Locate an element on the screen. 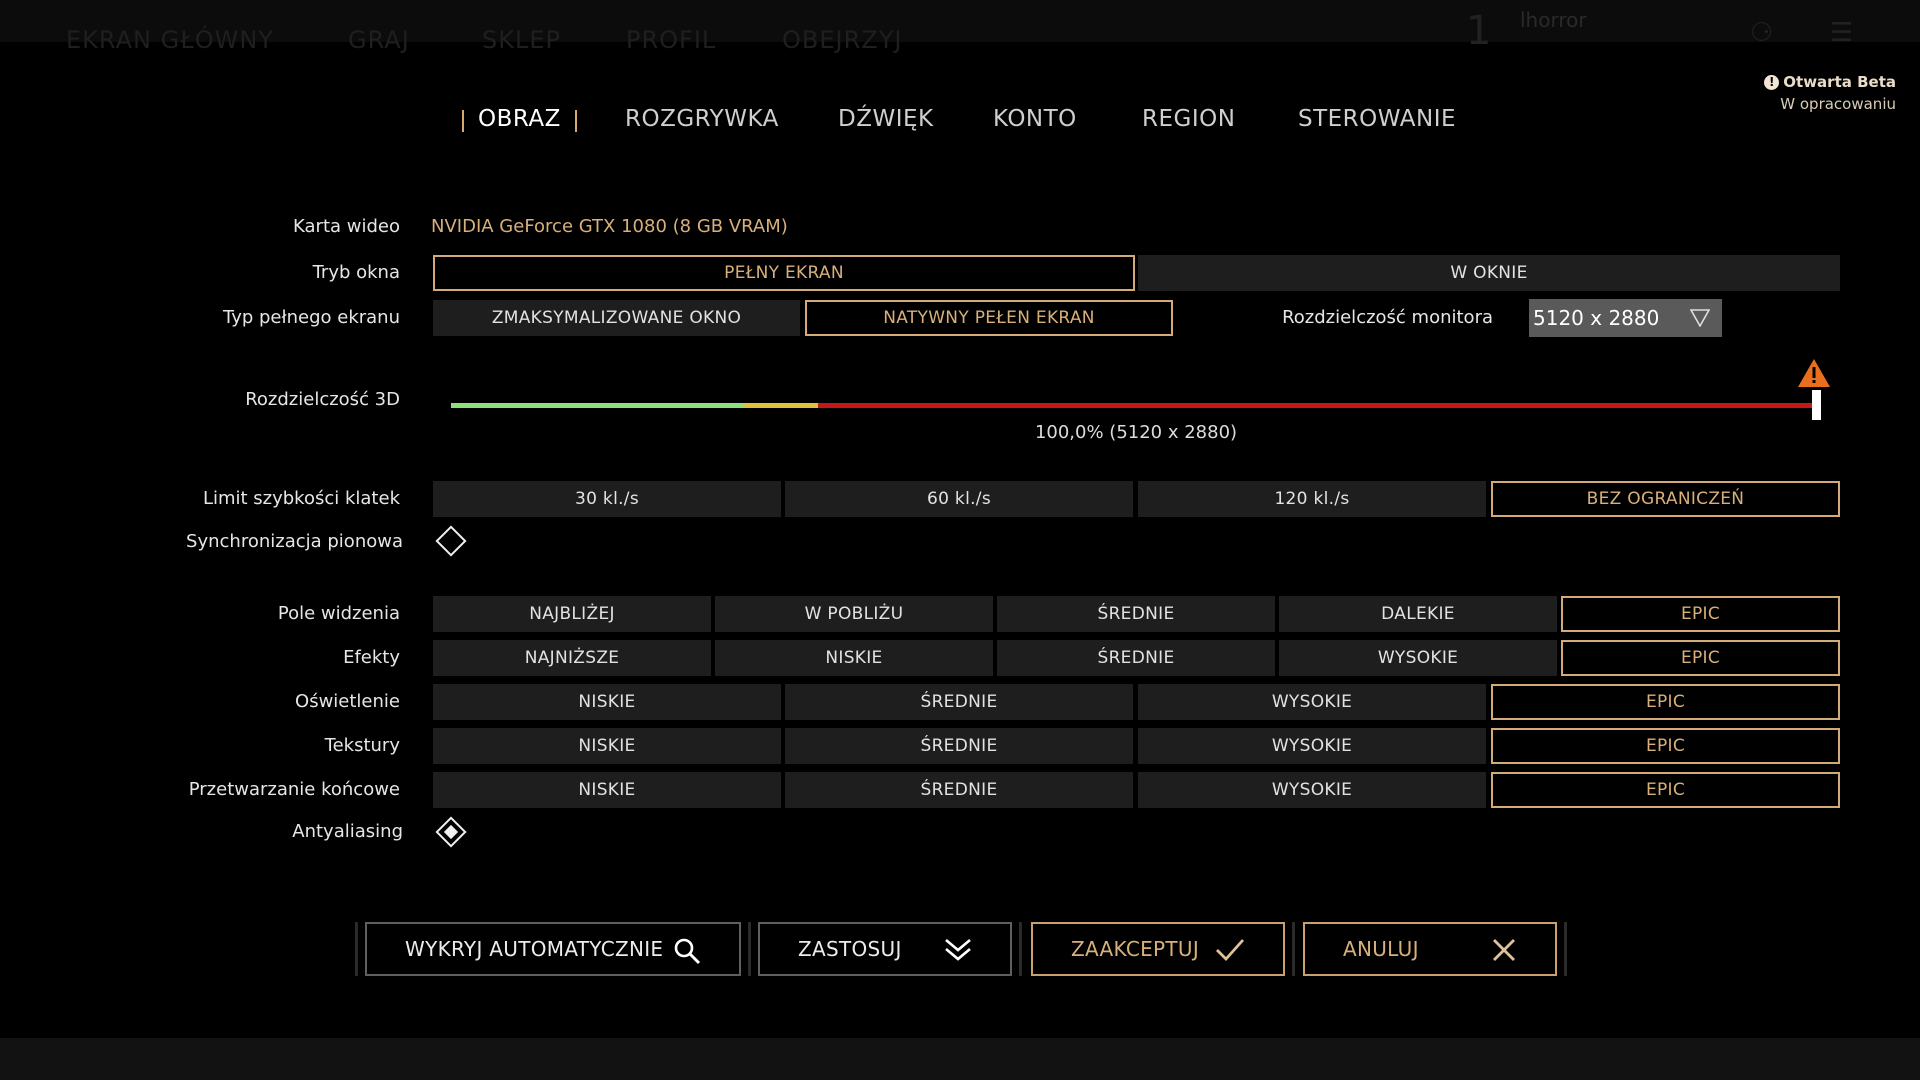 Image resolution: width=1920 pixels, height=1080 pixels. frame-limit-unlimited: BEZ OGRANICZEŃ is located at coordinates (1665, 499).